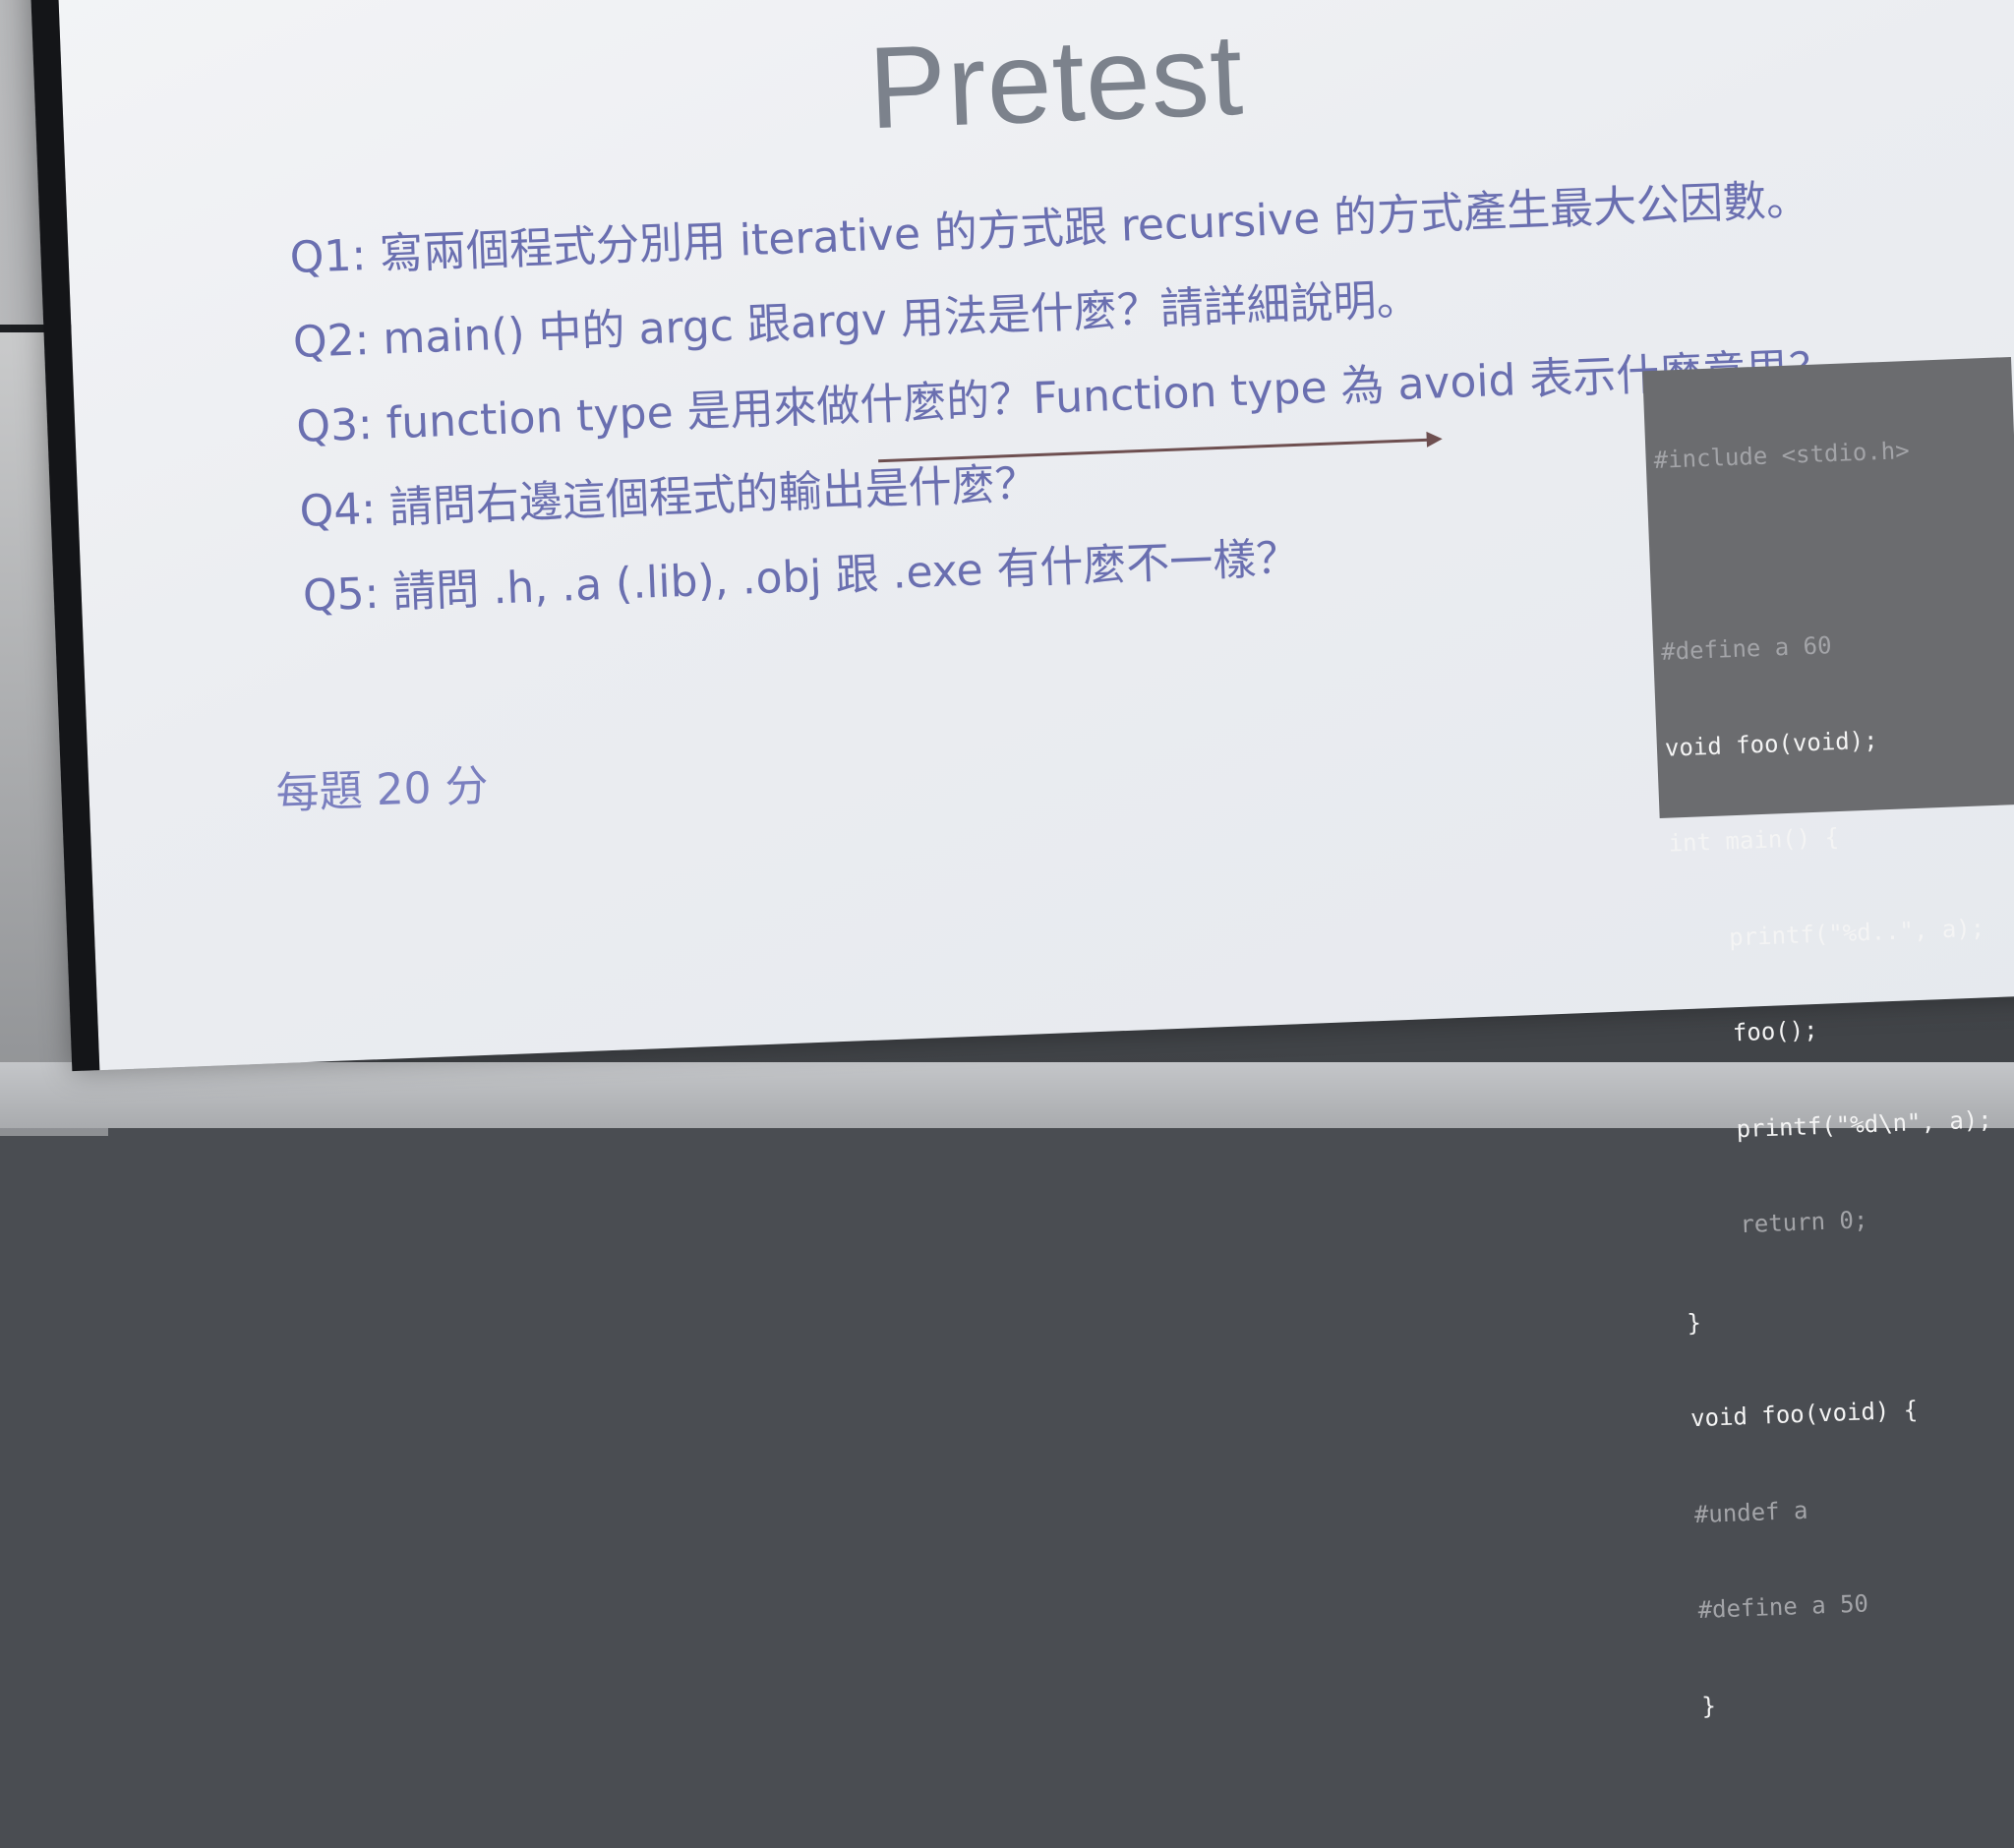  What do you see at coordinates (1836, 1124) in the screenshot?
I see `code-line: printf("%d\n", a);` at bounding box center [1836, 1124].